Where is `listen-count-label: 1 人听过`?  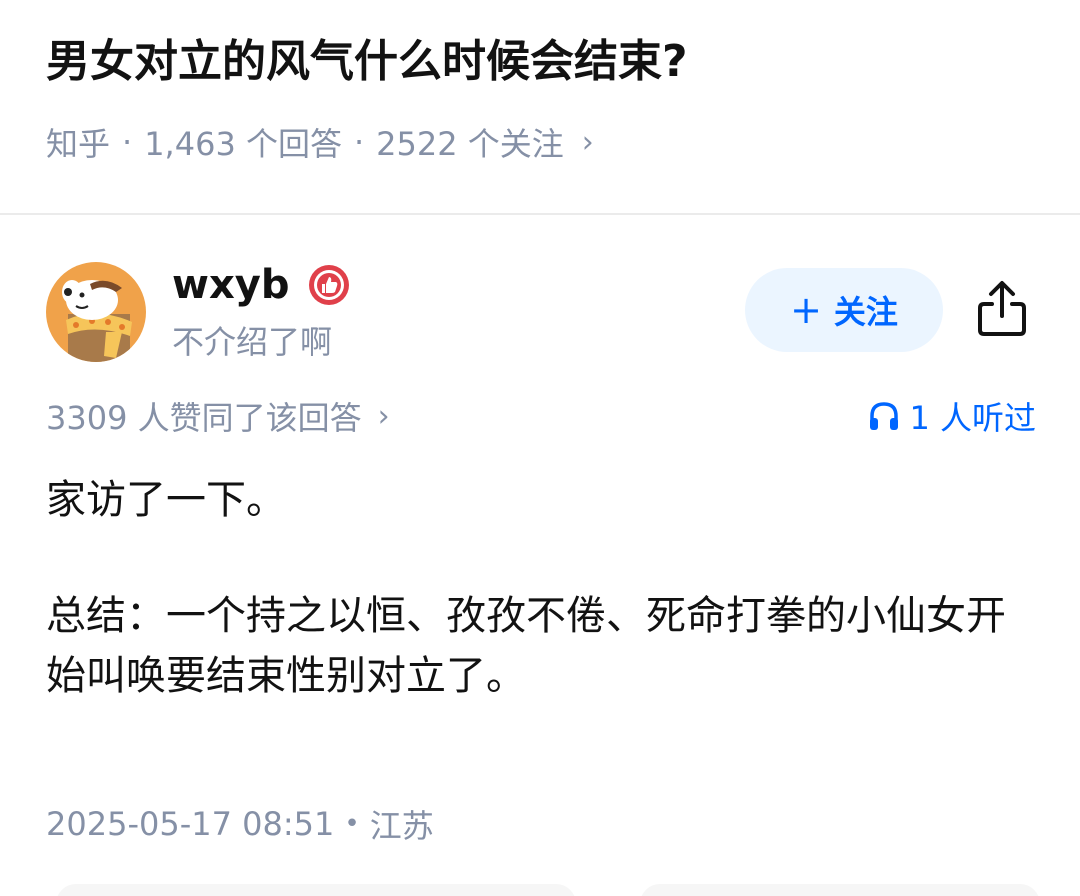 listen-count-label: 1 人听过 is located at coordinates (972, 418).